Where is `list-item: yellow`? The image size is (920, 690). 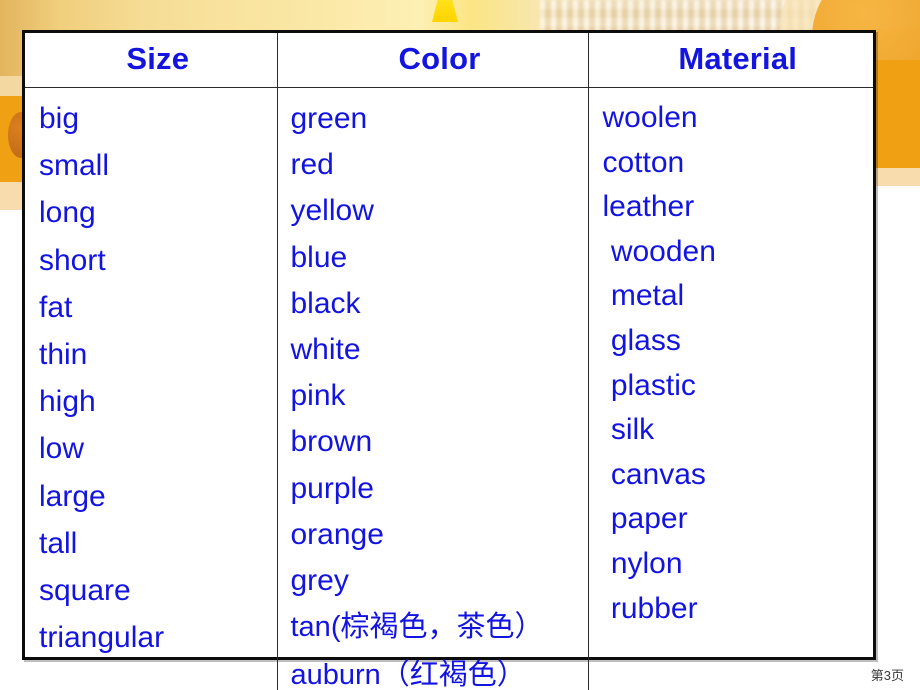 list-item: yellow is located at coordinates (332, 211).